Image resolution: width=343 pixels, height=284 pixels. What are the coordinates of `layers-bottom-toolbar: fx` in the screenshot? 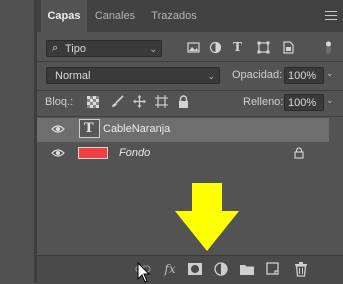 It's located at (190, 269).